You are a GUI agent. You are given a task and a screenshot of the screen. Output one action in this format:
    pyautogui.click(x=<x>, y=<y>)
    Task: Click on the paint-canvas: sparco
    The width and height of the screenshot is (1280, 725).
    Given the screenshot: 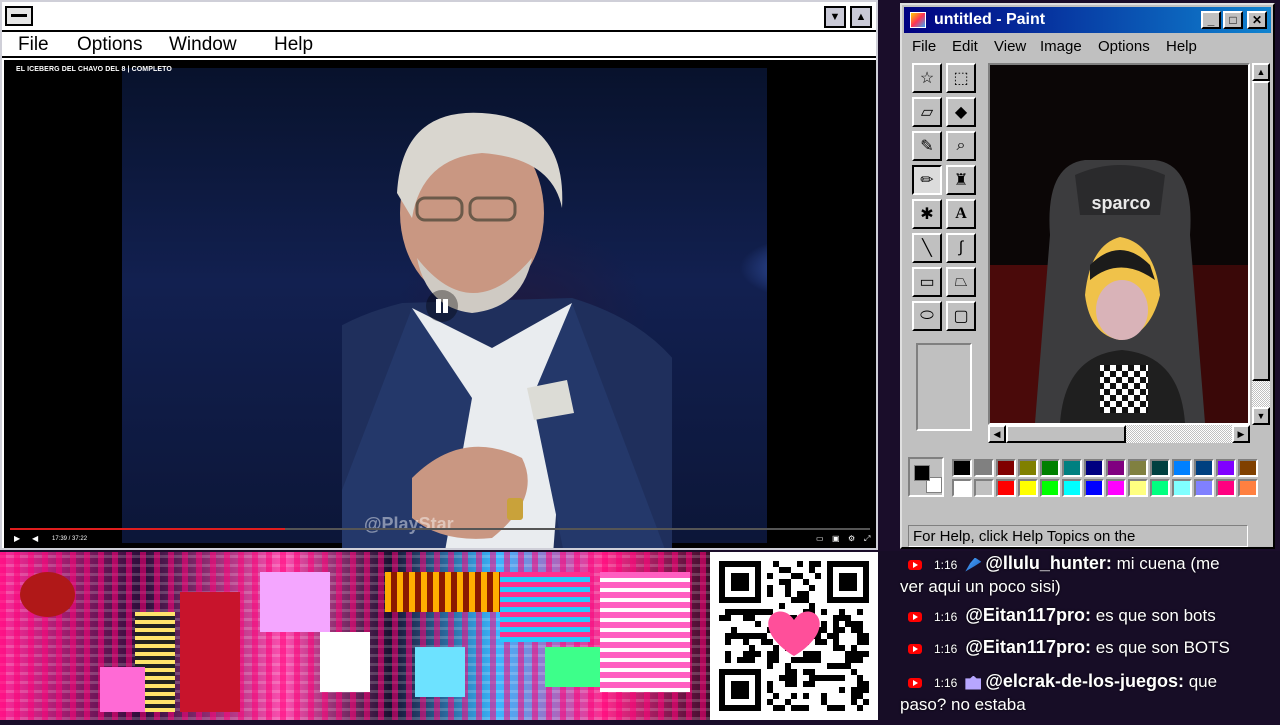 What is the action you would take?
    pyautogui.click(x=1119, y=244)
    